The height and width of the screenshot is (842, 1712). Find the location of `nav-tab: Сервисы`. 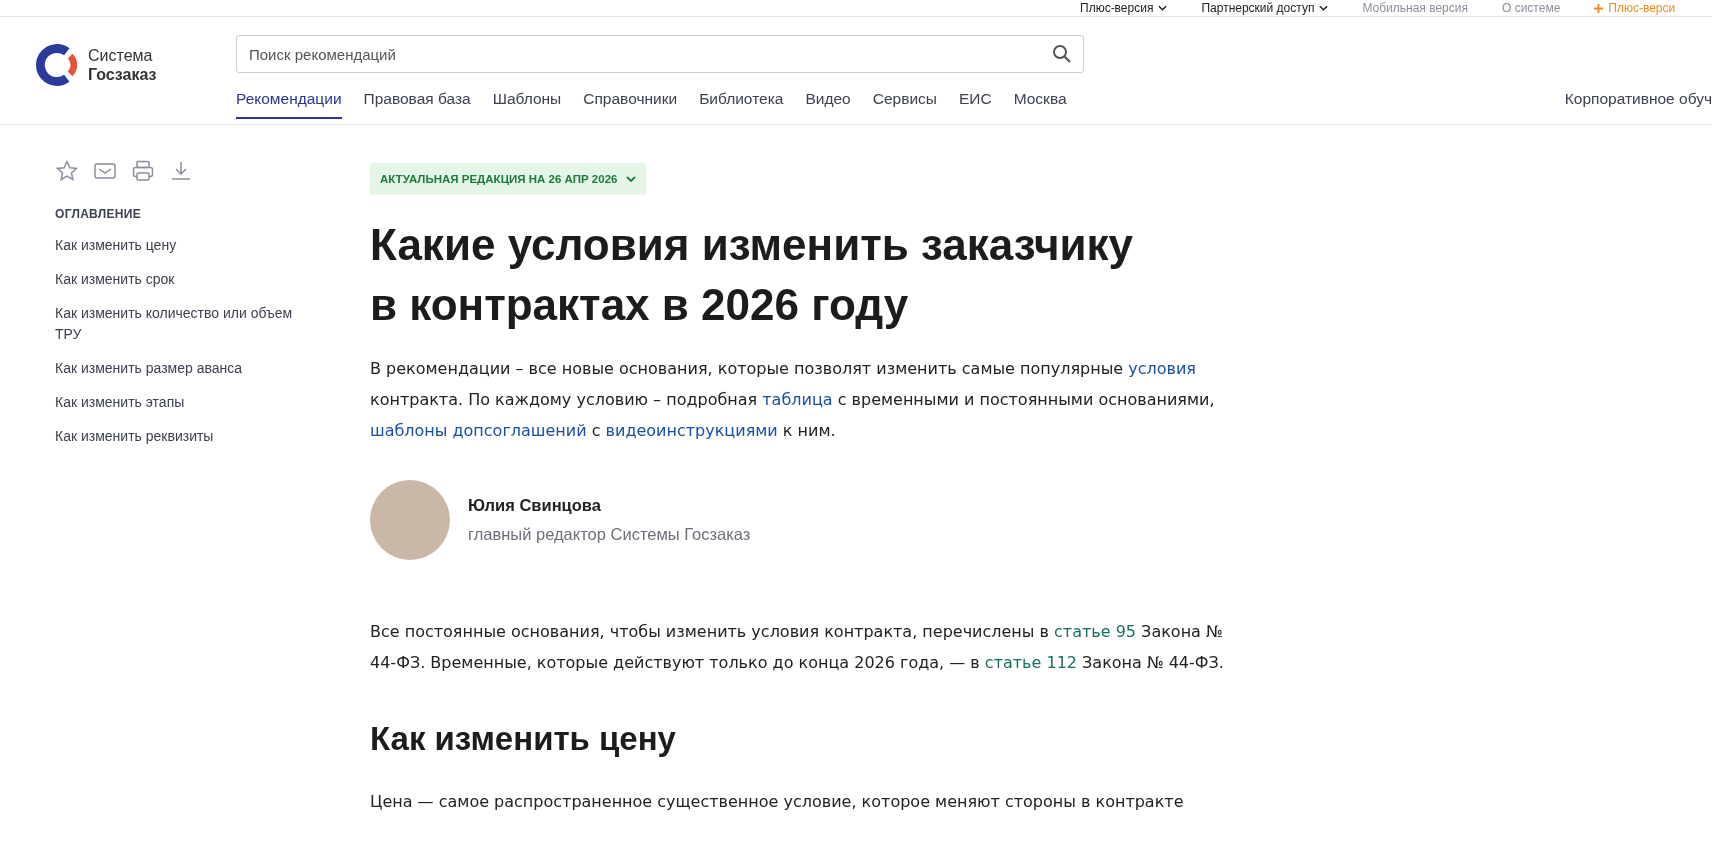

nav-tab: Сервисы is located at coordinates (904, 101).